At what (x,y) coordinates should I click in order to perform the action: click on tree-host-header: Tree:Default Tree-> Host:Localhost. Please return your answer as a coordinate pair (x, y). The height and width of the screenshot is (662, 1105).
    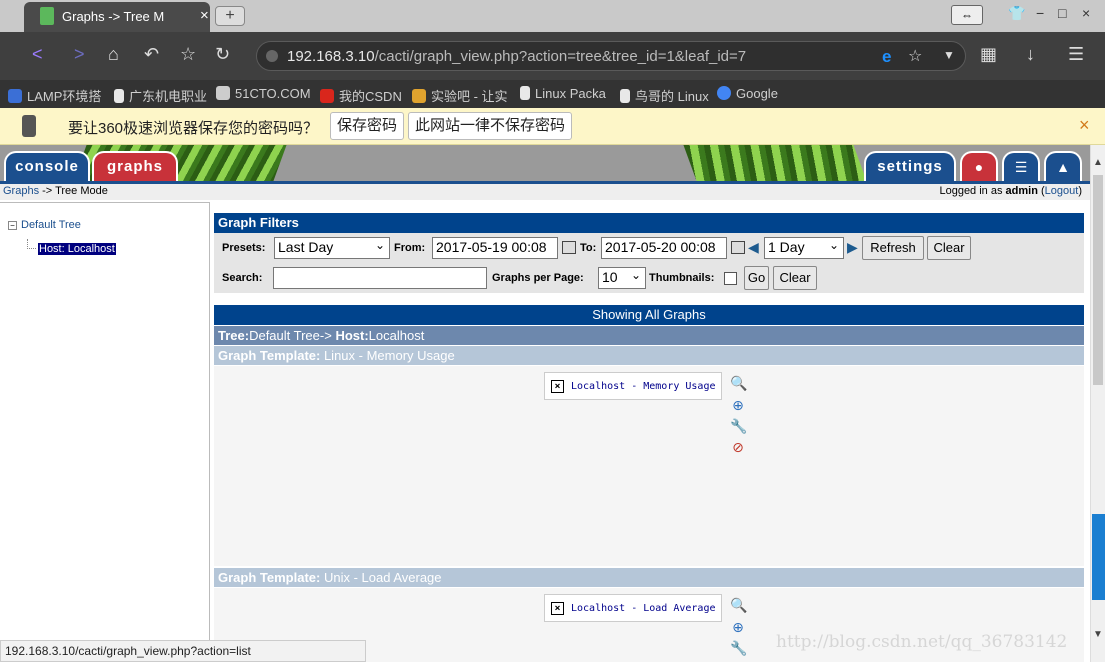
    Looking at the image, I should click on (649, 335).